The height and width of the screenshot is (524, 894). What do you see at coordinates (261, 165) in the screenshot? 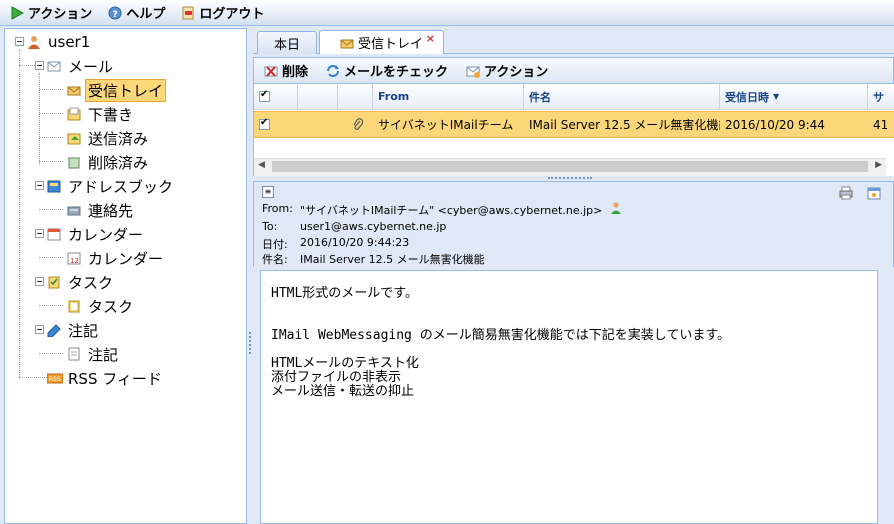
I see `scroll-left-icon: ◀` at bounding box center [261, 165].